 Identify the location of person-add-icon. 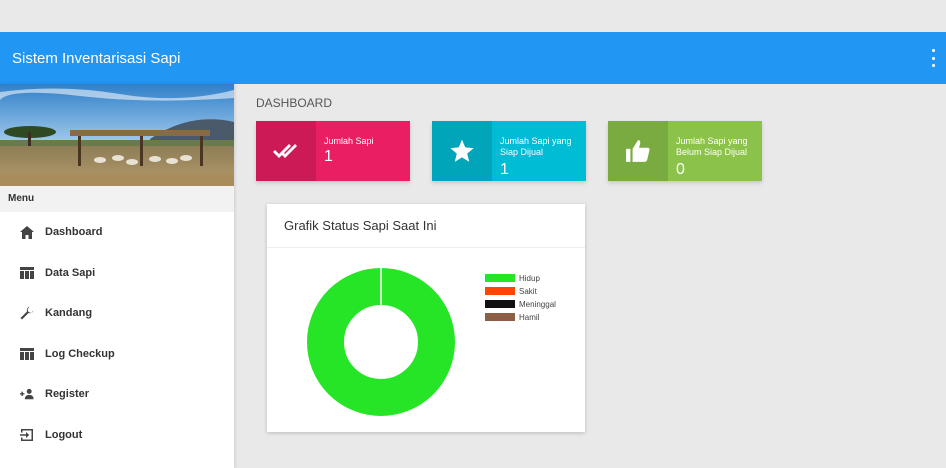
(27, 394).